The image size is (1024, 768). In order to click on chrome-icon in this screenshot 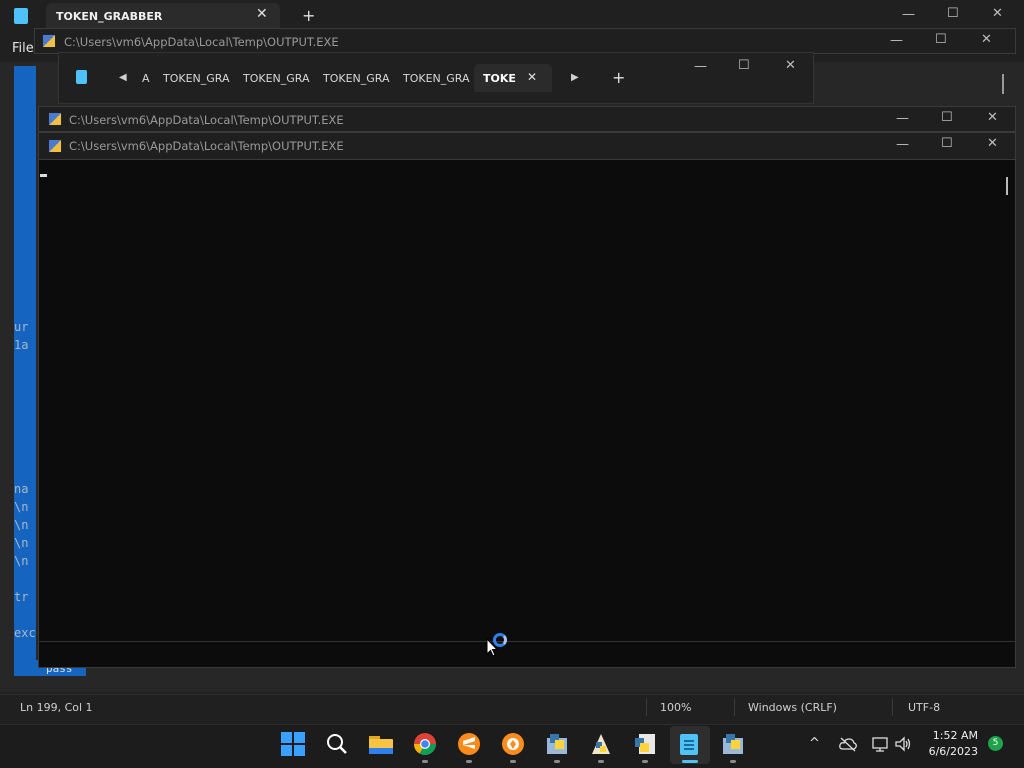, I will do `click(425, 744)`.